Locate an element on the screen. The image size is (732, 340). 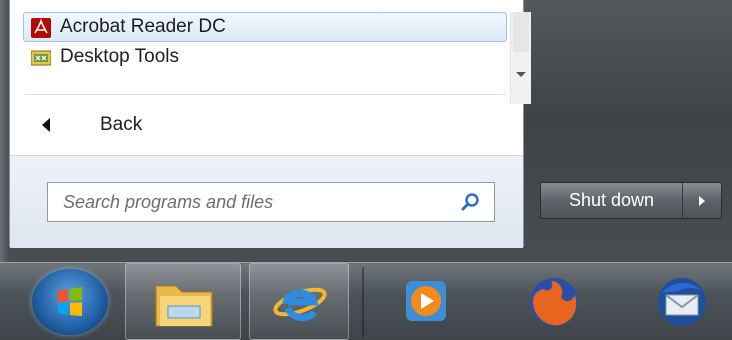
taskbar-windows-media-player is located at coordinates (430, 301).